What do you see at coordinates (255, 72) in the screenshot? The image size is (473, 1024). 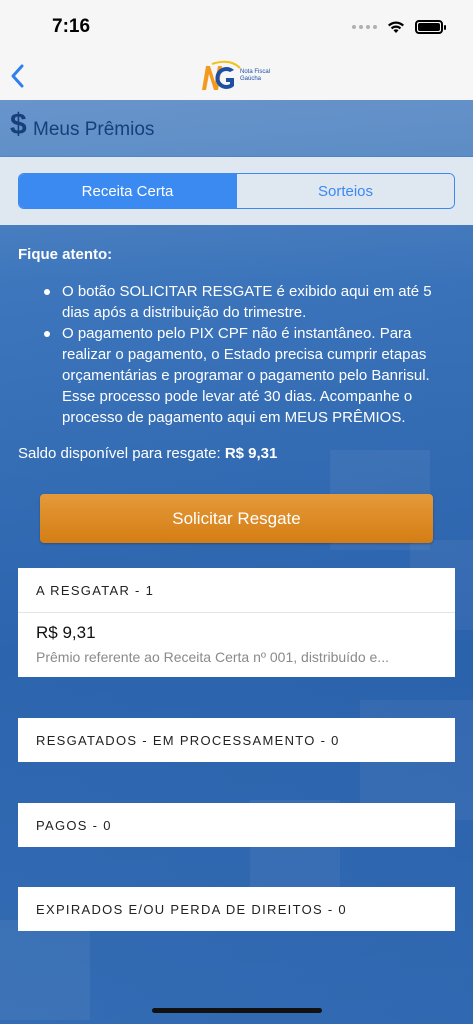 I see `logo-text-line1: Nota Fiscal` at bounding box center [255, 72].